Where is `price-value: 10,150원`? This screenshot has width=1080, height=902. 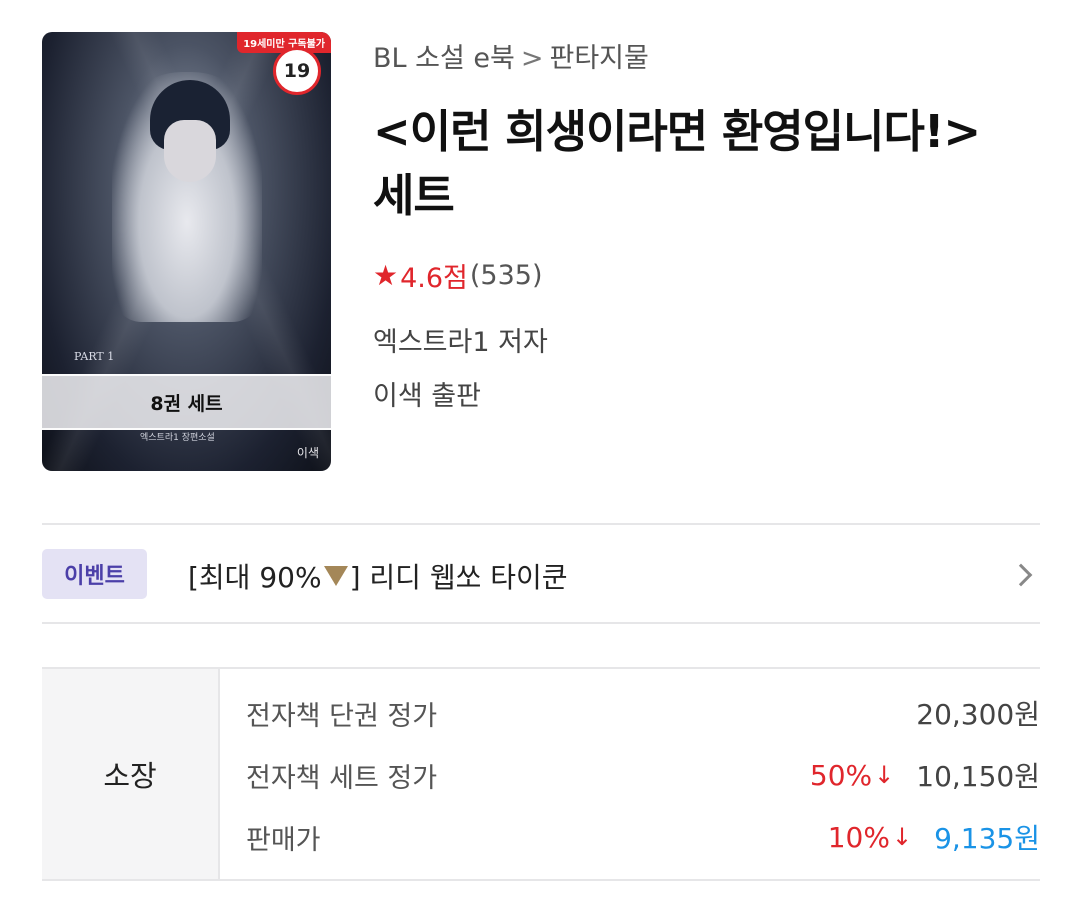
price-value: 10,150원 is located at coordinates (978, 776).